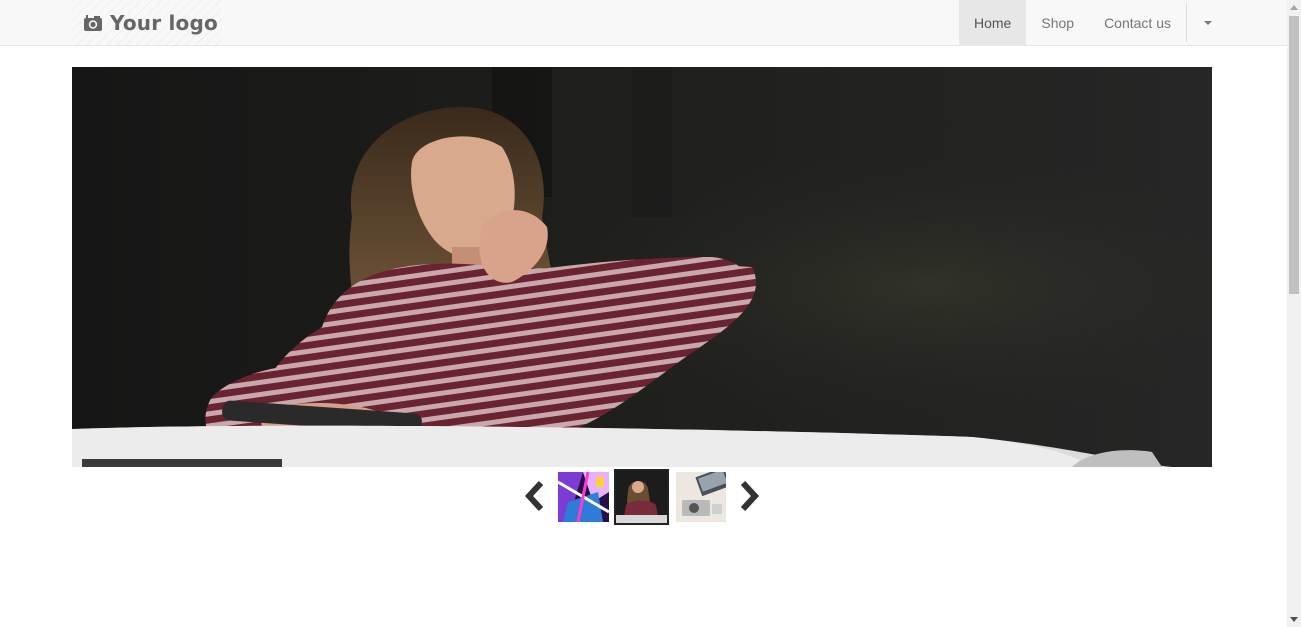 The height and width of the screenshot is (627, 1301). I want to click on brand-logo: Your logo, so click(147, 23).